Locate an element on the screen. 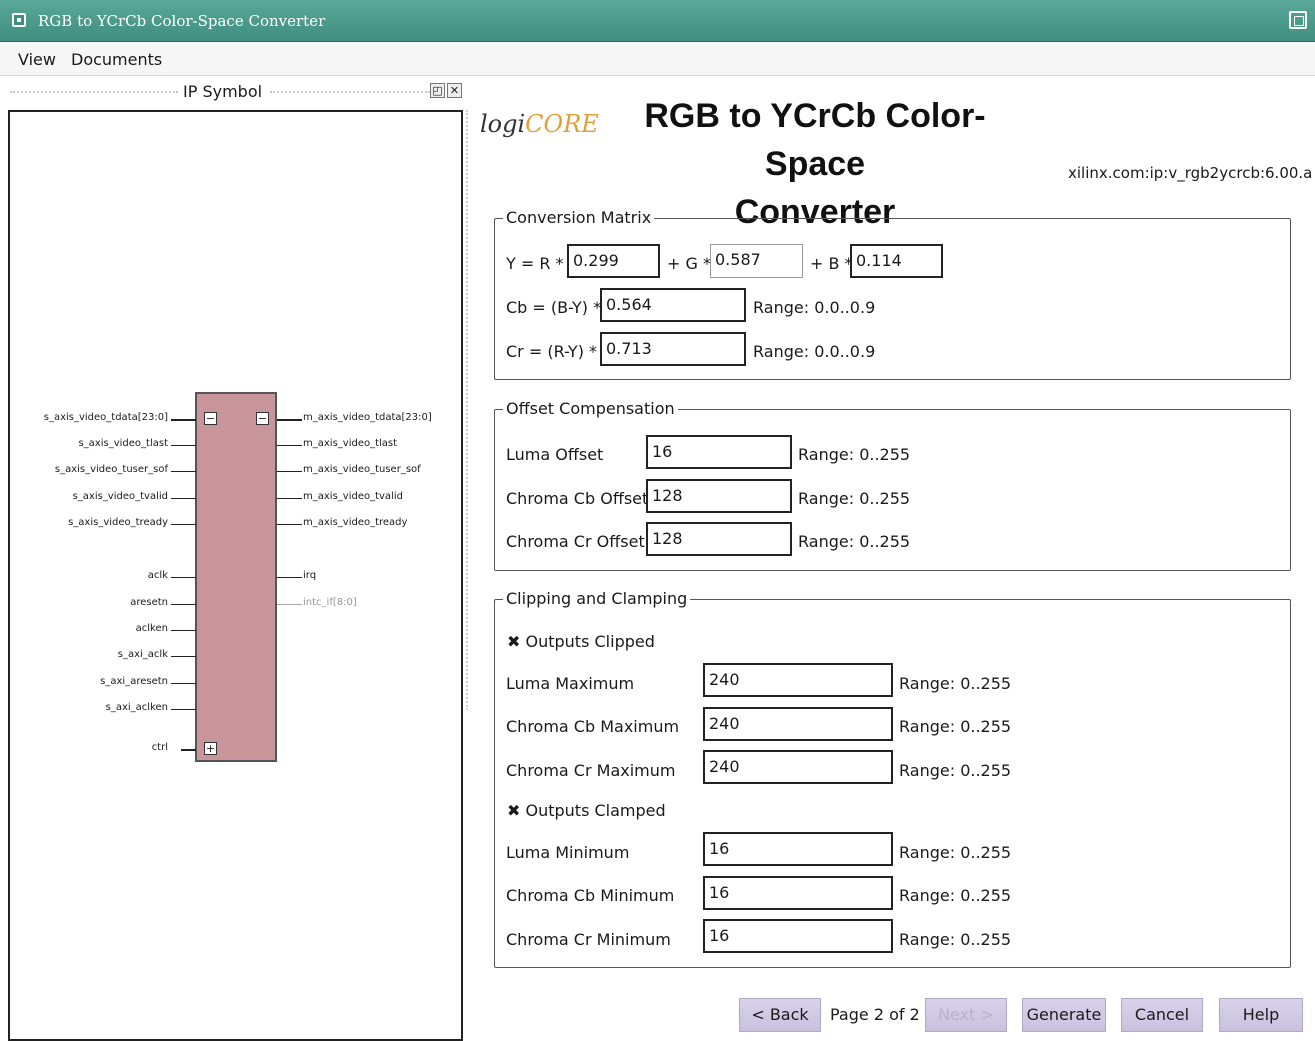 The image size is (1315, 1041). outputs-clamped-checkbox: ✖ Outputs Clamped is located at coordinates (586, 810).